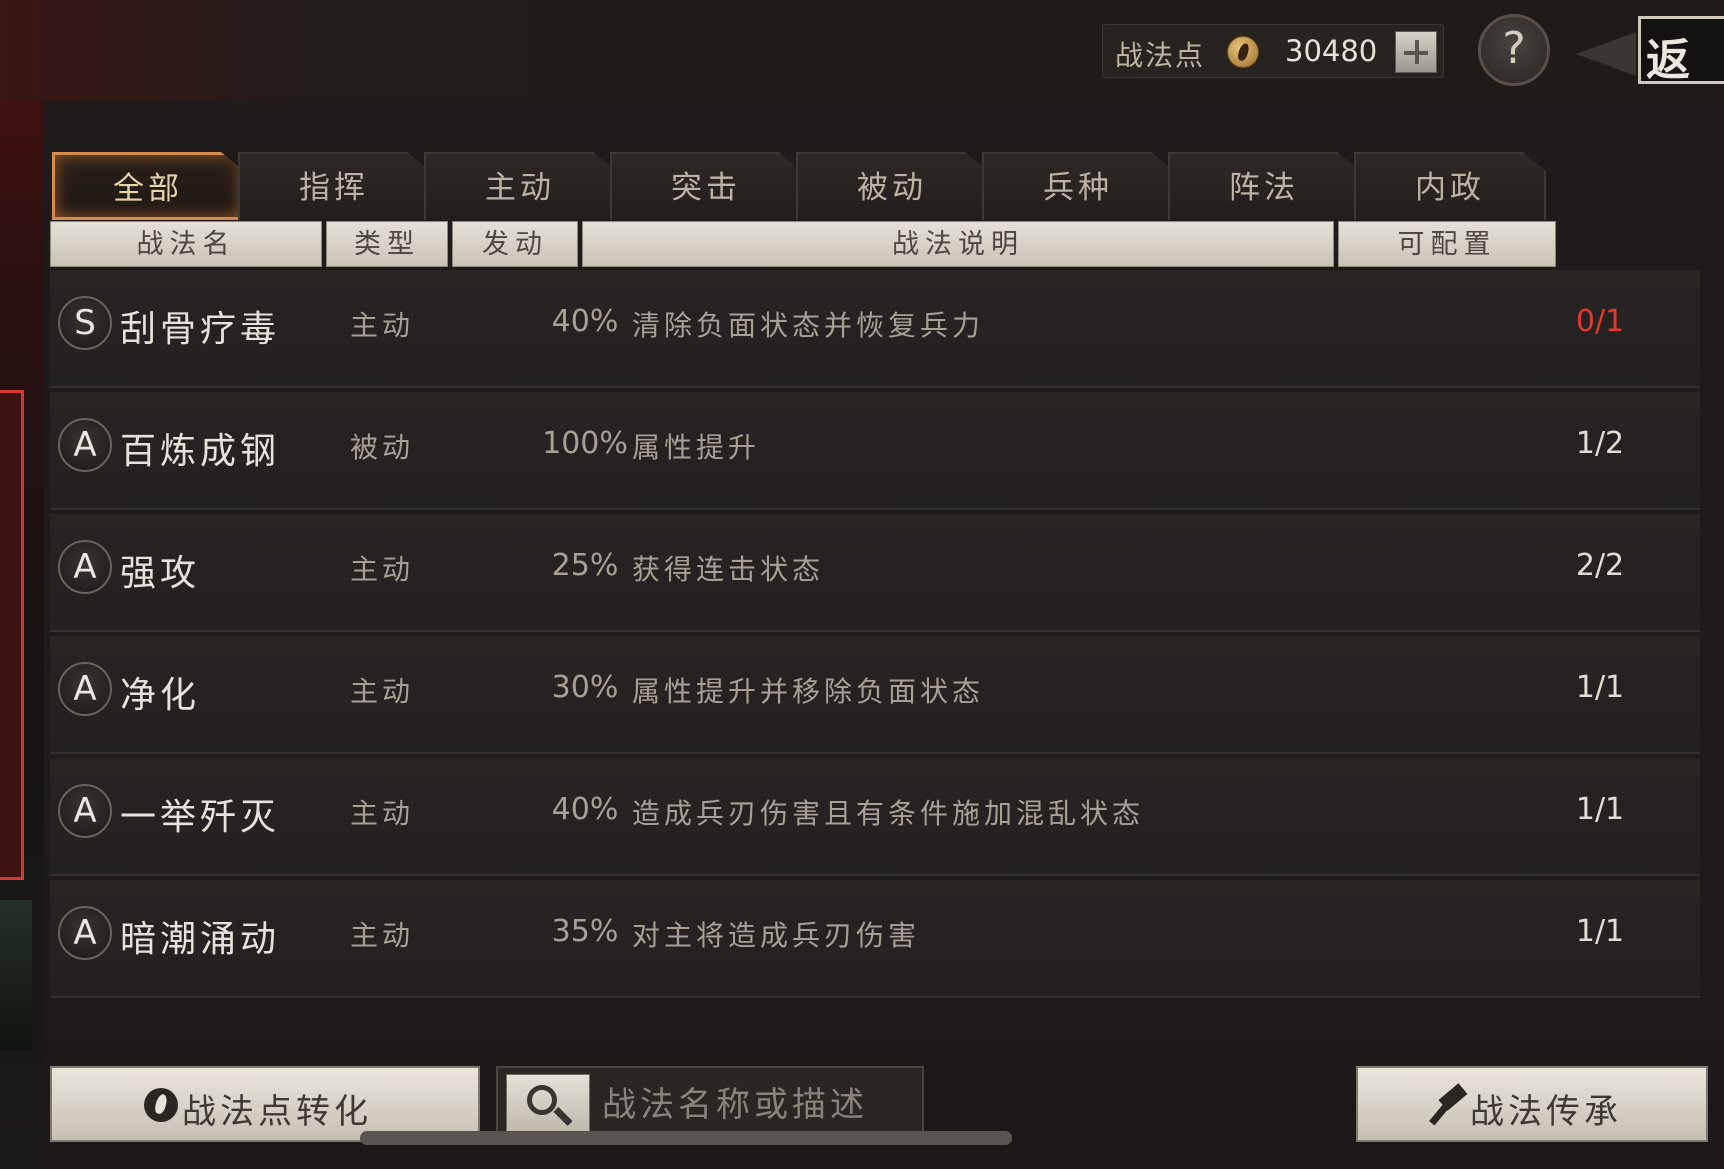  I want to click on skill-row: A 一举歼灭 主动 40% 造成兵刃伤害且有条件施加混乱状态 1/1, so click(875, 817).